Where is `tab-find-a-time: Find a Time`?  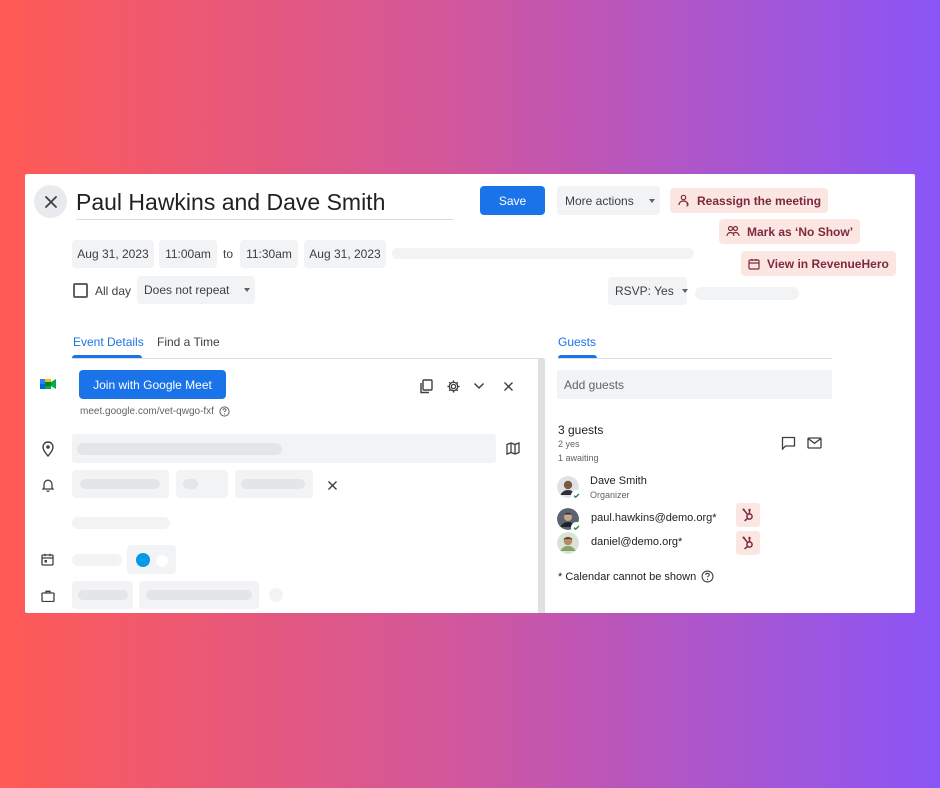 tab-find-a-time: Find a Time is located at coordinates (188, 342).